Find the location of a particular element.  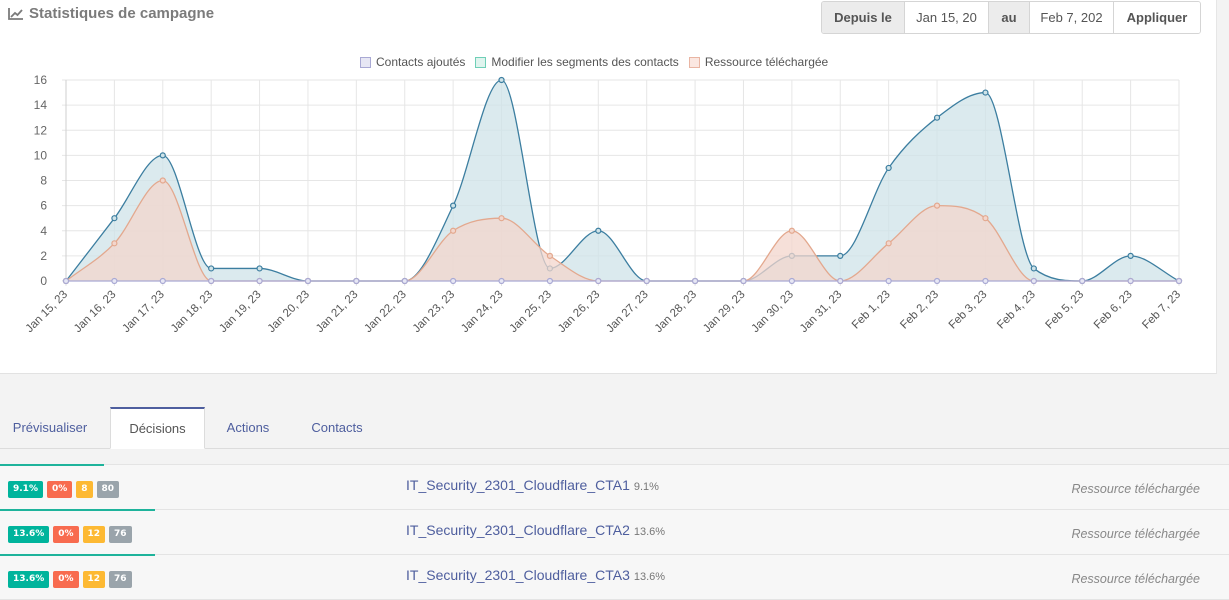

decision-name-link: IT_Security_2301_Cloudflare_CTA2 13.6% is located at coordinates (535, 530).